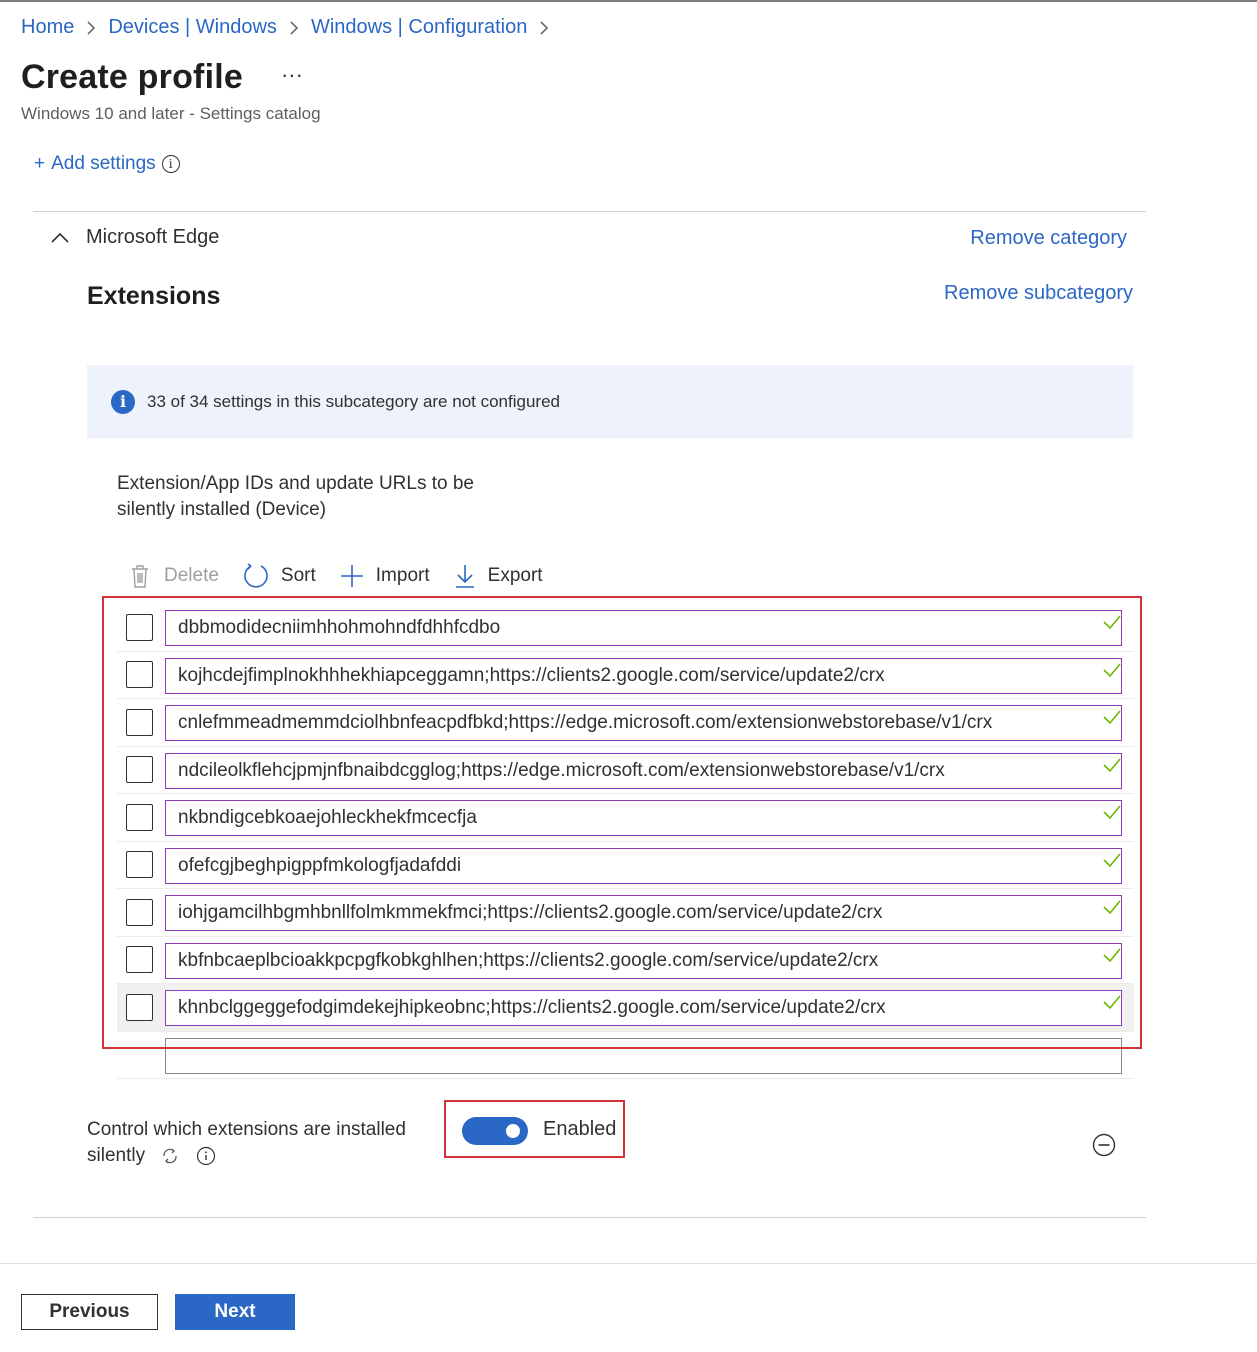 Image resolution: width=1257 pixels, height=1352 pixels. Describe the element at coordinates (47, 27) in the screenshot. I see `breadcrumb-home: Home` at that location.